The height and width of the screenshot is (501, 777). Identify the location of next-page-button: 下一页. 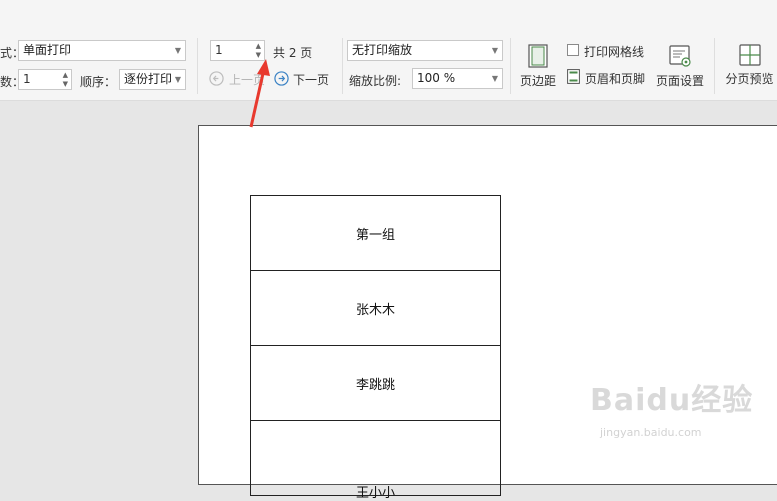
(304, 79).